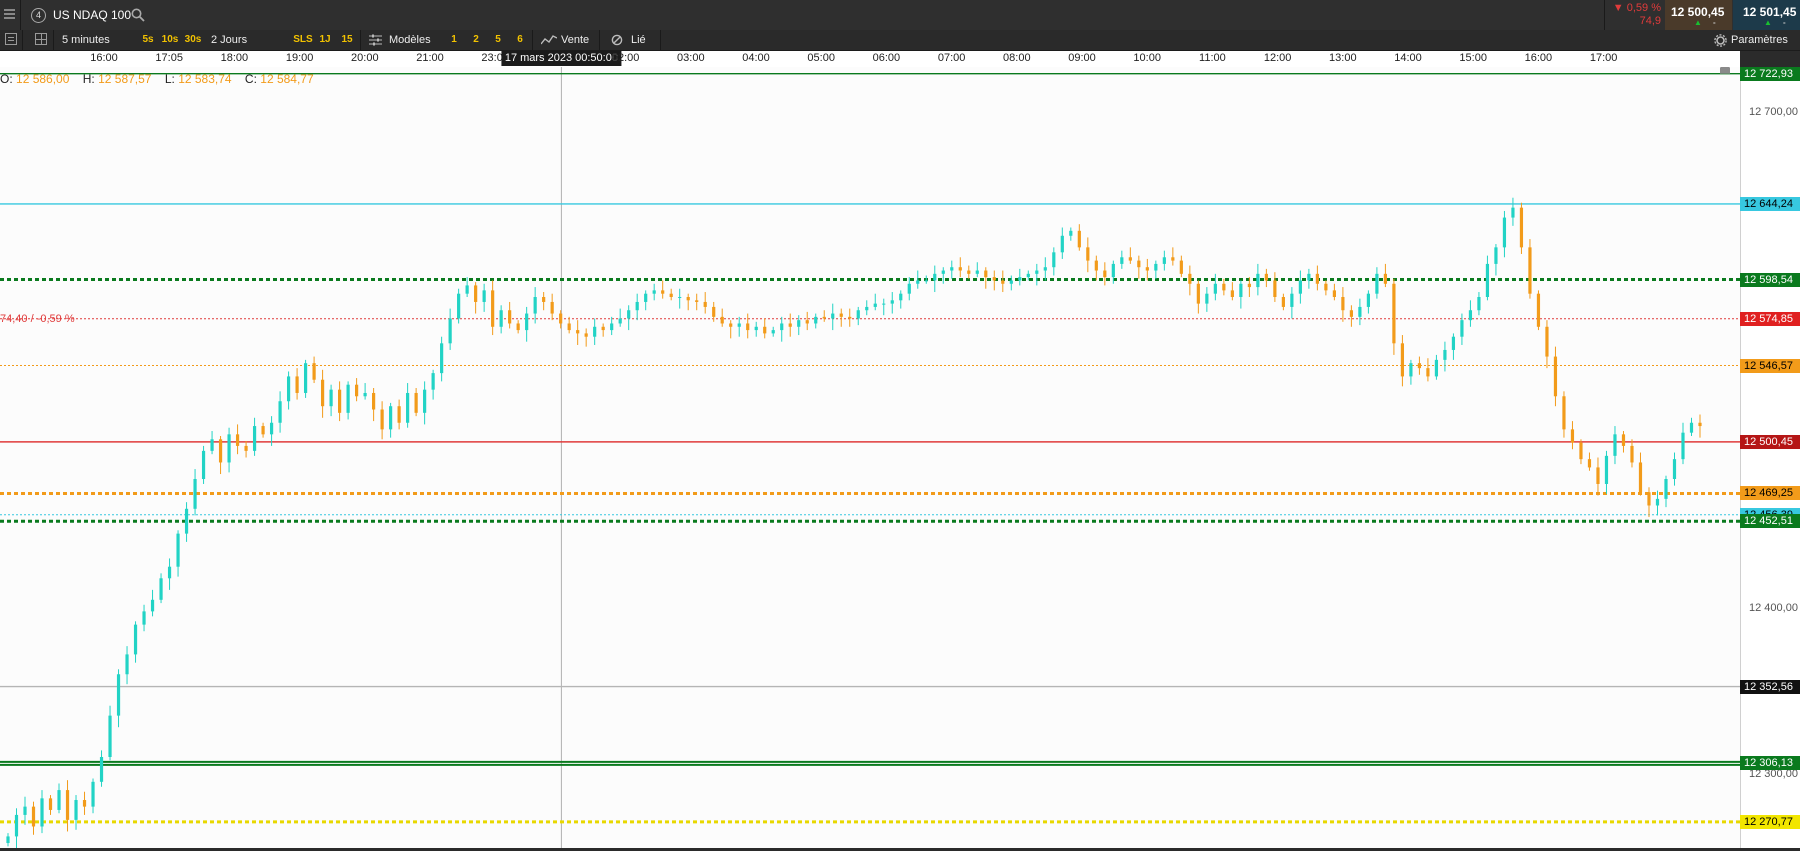  Describe the element at coordinates (299, 58) in the screenshot. I see `x-tick-label: 19:00` at that location.